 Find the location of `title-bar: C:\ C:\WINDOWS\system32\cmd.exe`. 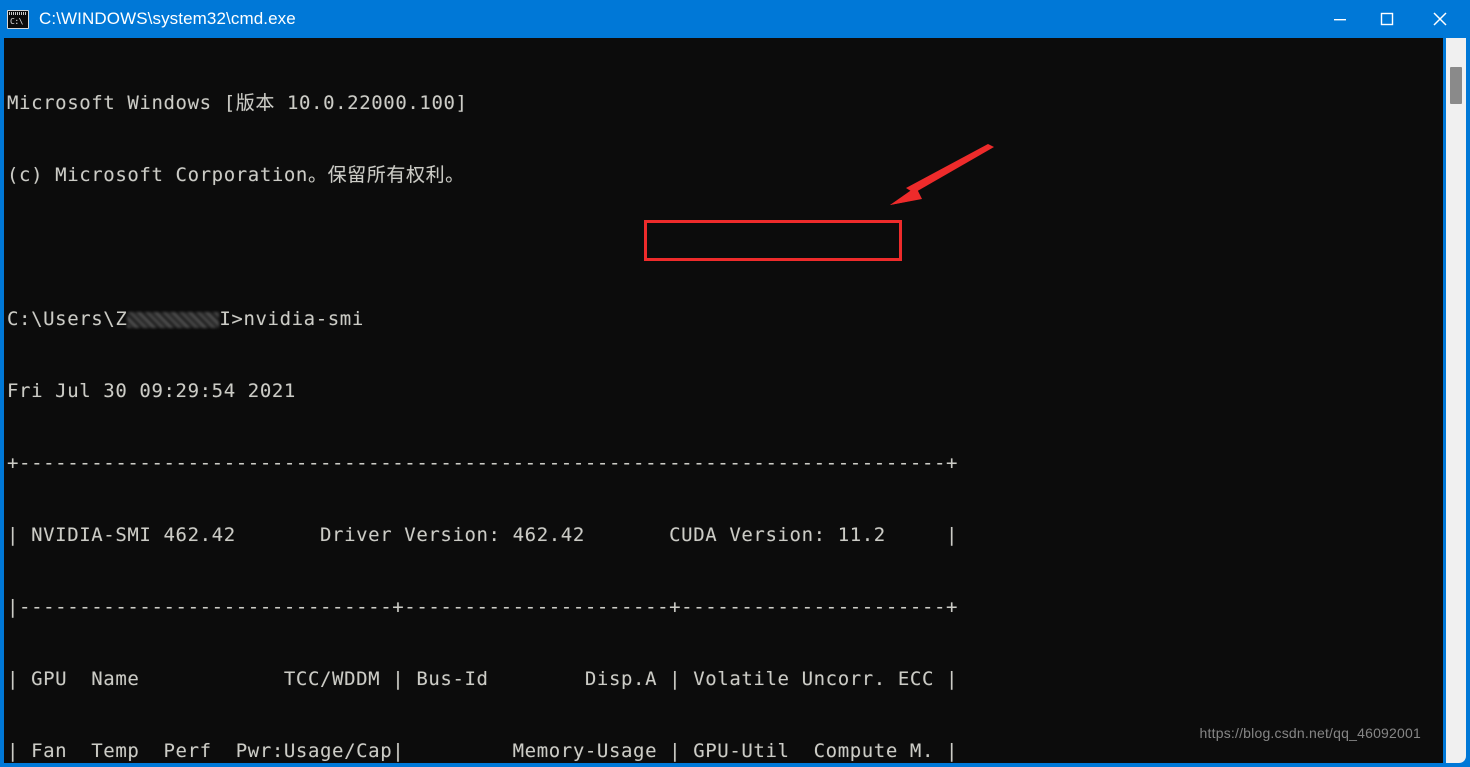

title-bar: C:\ C:\WINDOWS\system32\cmd.exe is located at coordinates (735, 19).